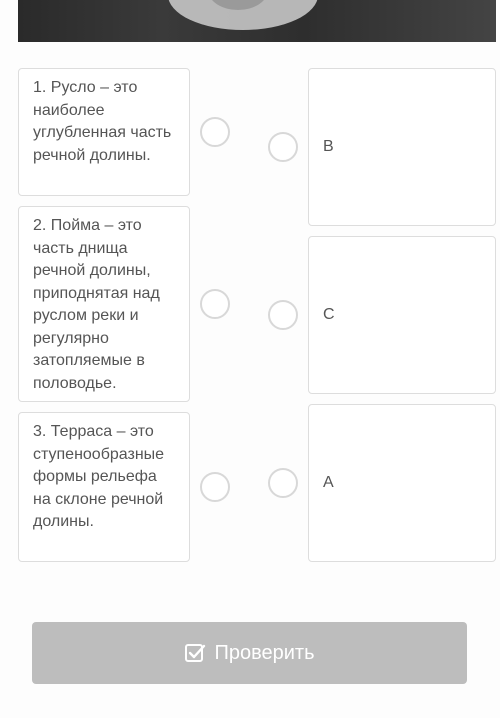  I want to click on answer-card-3: A, so click(402, 483).